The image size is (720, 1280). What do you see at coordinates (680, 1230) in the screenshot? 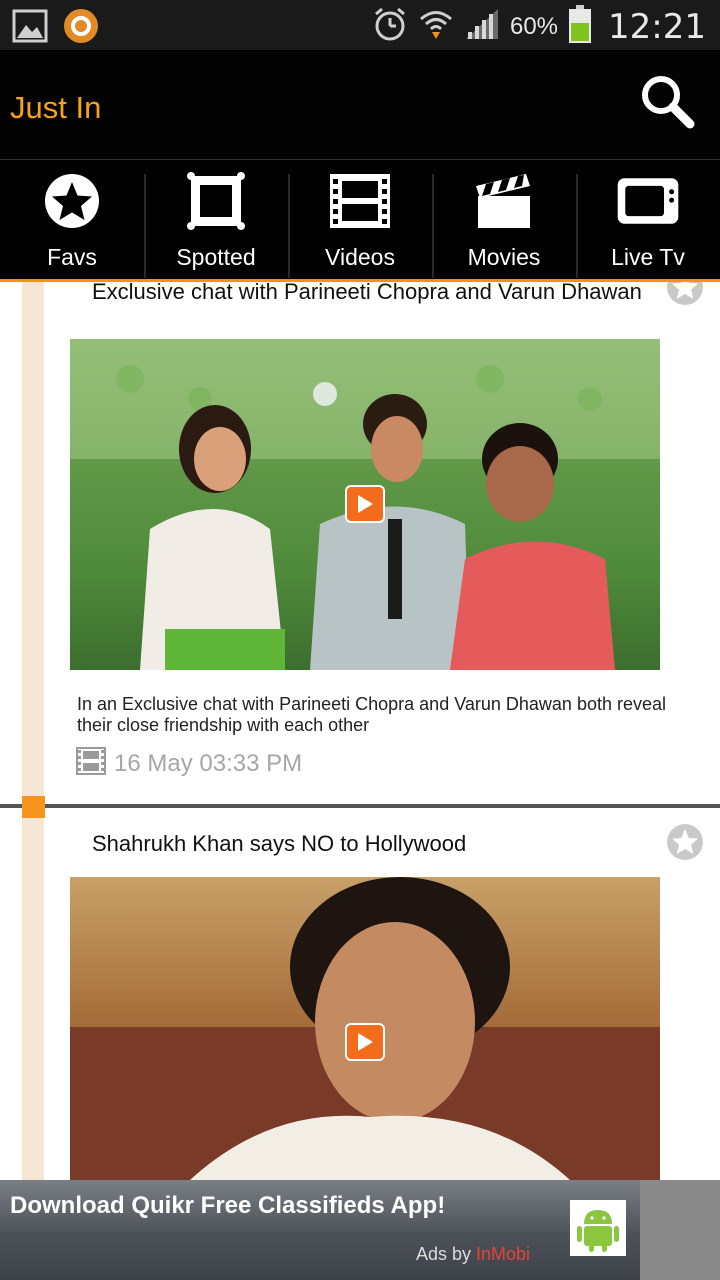
I see `ad-side-panel` at bounding box center [680, 1230].